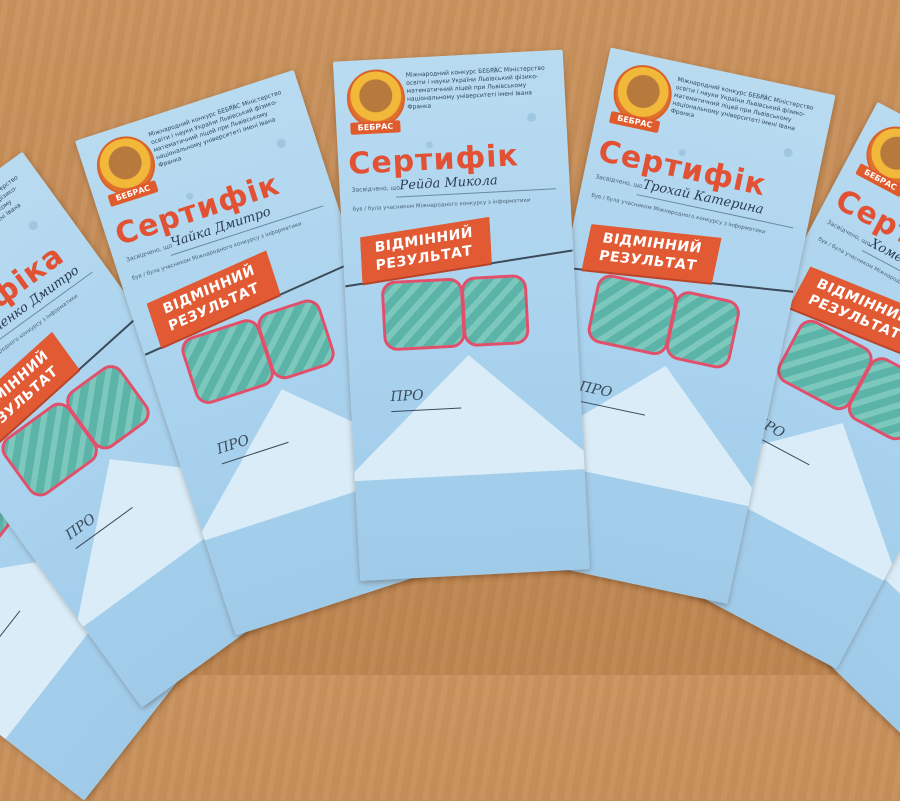  I want to click on award-ribbon: ВІДМІННИЙ РЕЗУЛЬТАТ, so click(651, 253).